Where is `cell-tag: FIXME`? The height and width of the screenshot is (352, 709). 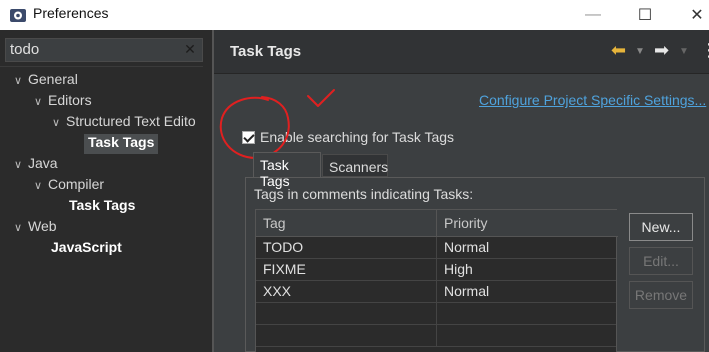 cell-tag: FIXME is located at coordinates (346, 270).